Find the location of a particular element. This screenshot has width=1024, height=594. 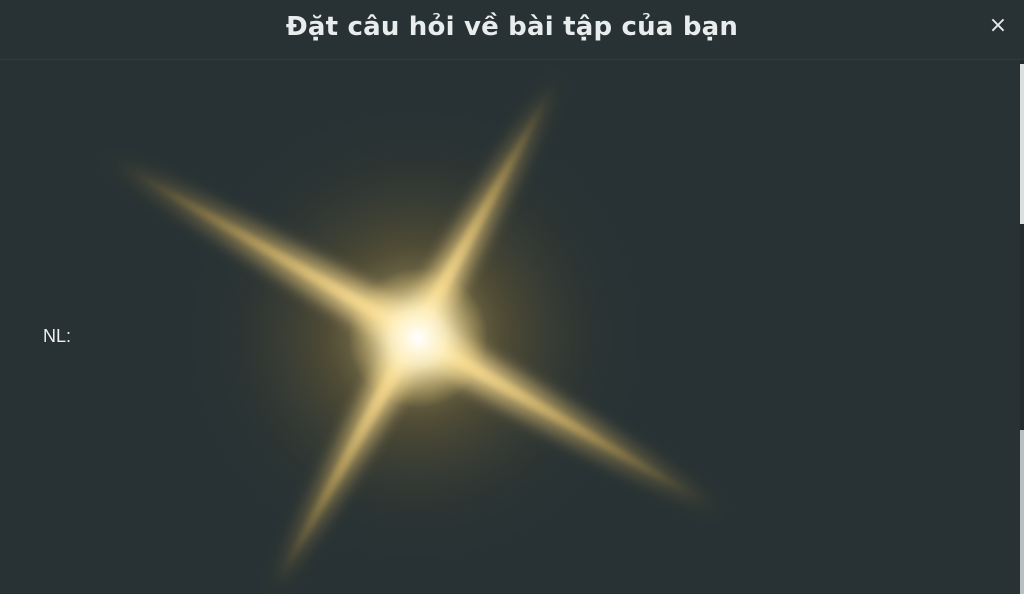

dialog-header: Đặt câu hỏi về bài tập của bạn × is located at coordinates (512, 30).